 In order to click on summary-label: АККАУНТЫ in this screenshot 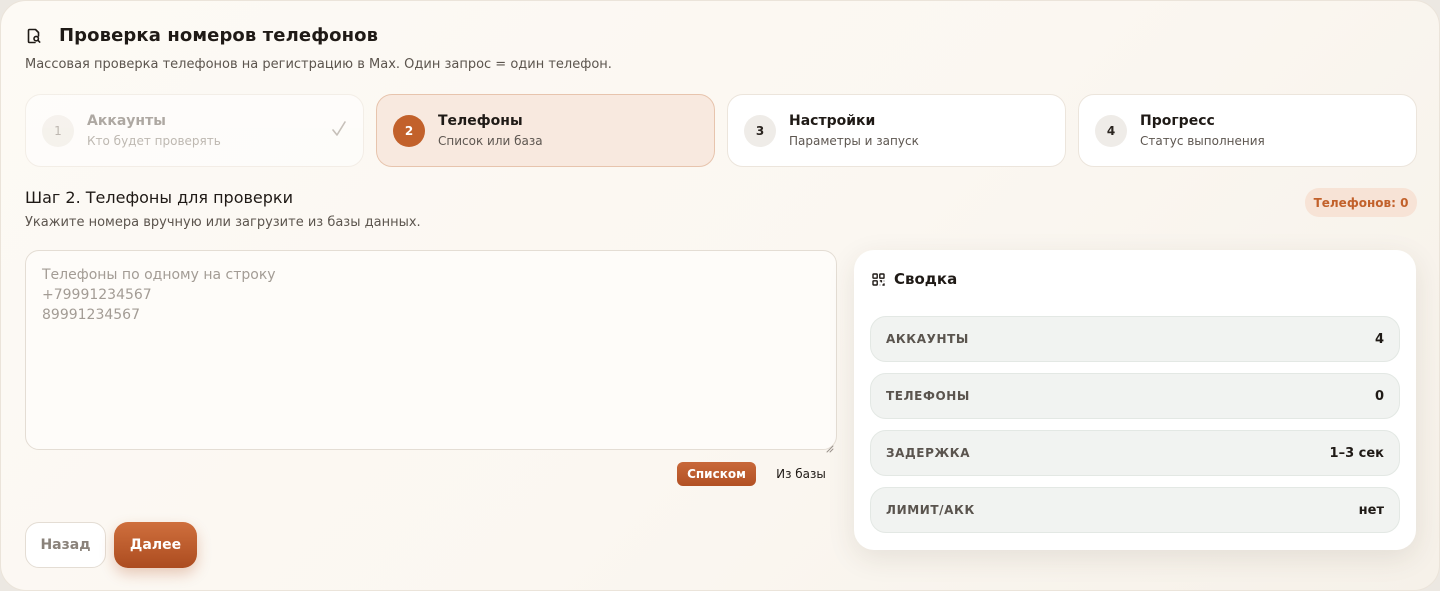, I will do `click(927, 339)`.